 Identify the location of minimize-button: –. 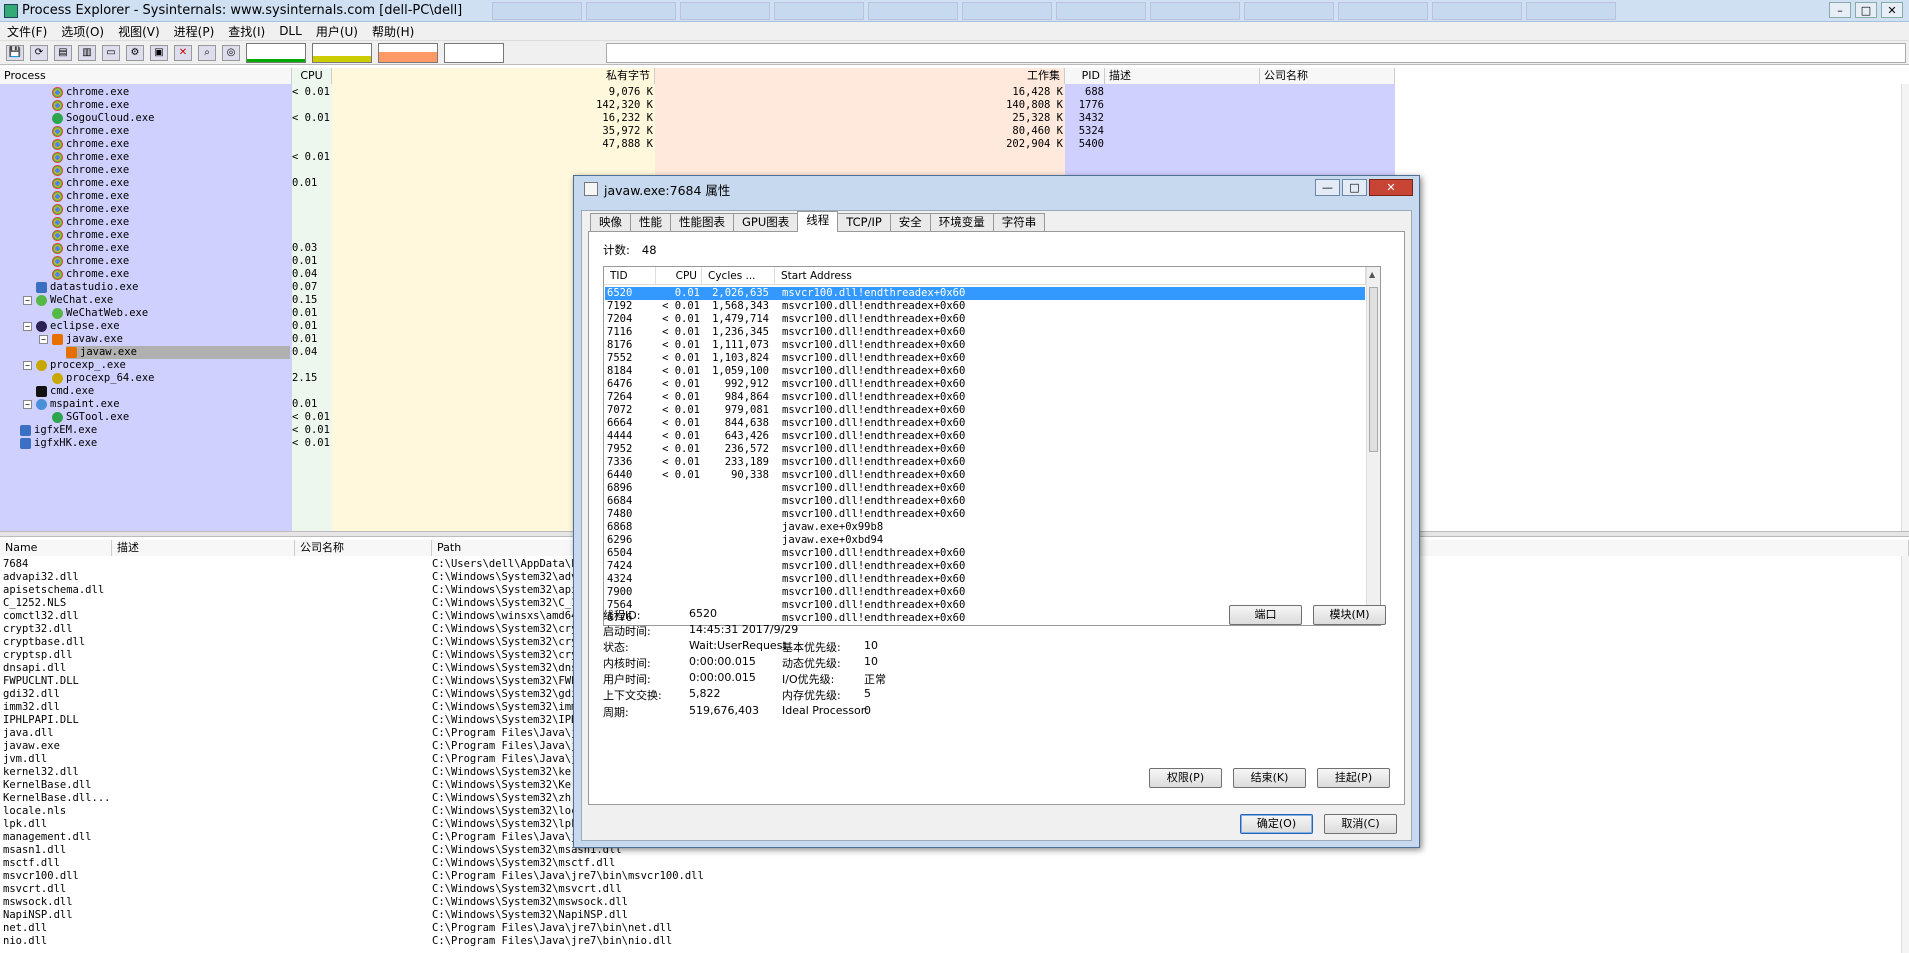
(1840, 10).